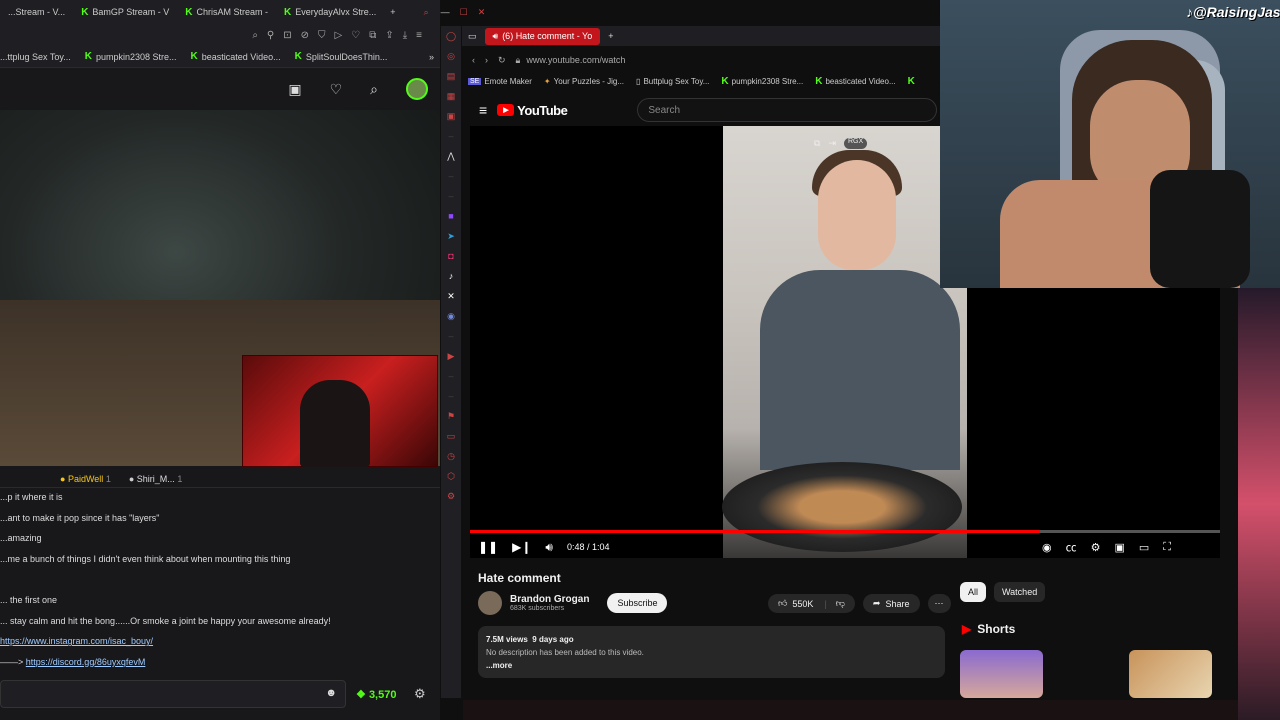  I want to click on channel-points: ❖ 3,570, so click(376, 694).